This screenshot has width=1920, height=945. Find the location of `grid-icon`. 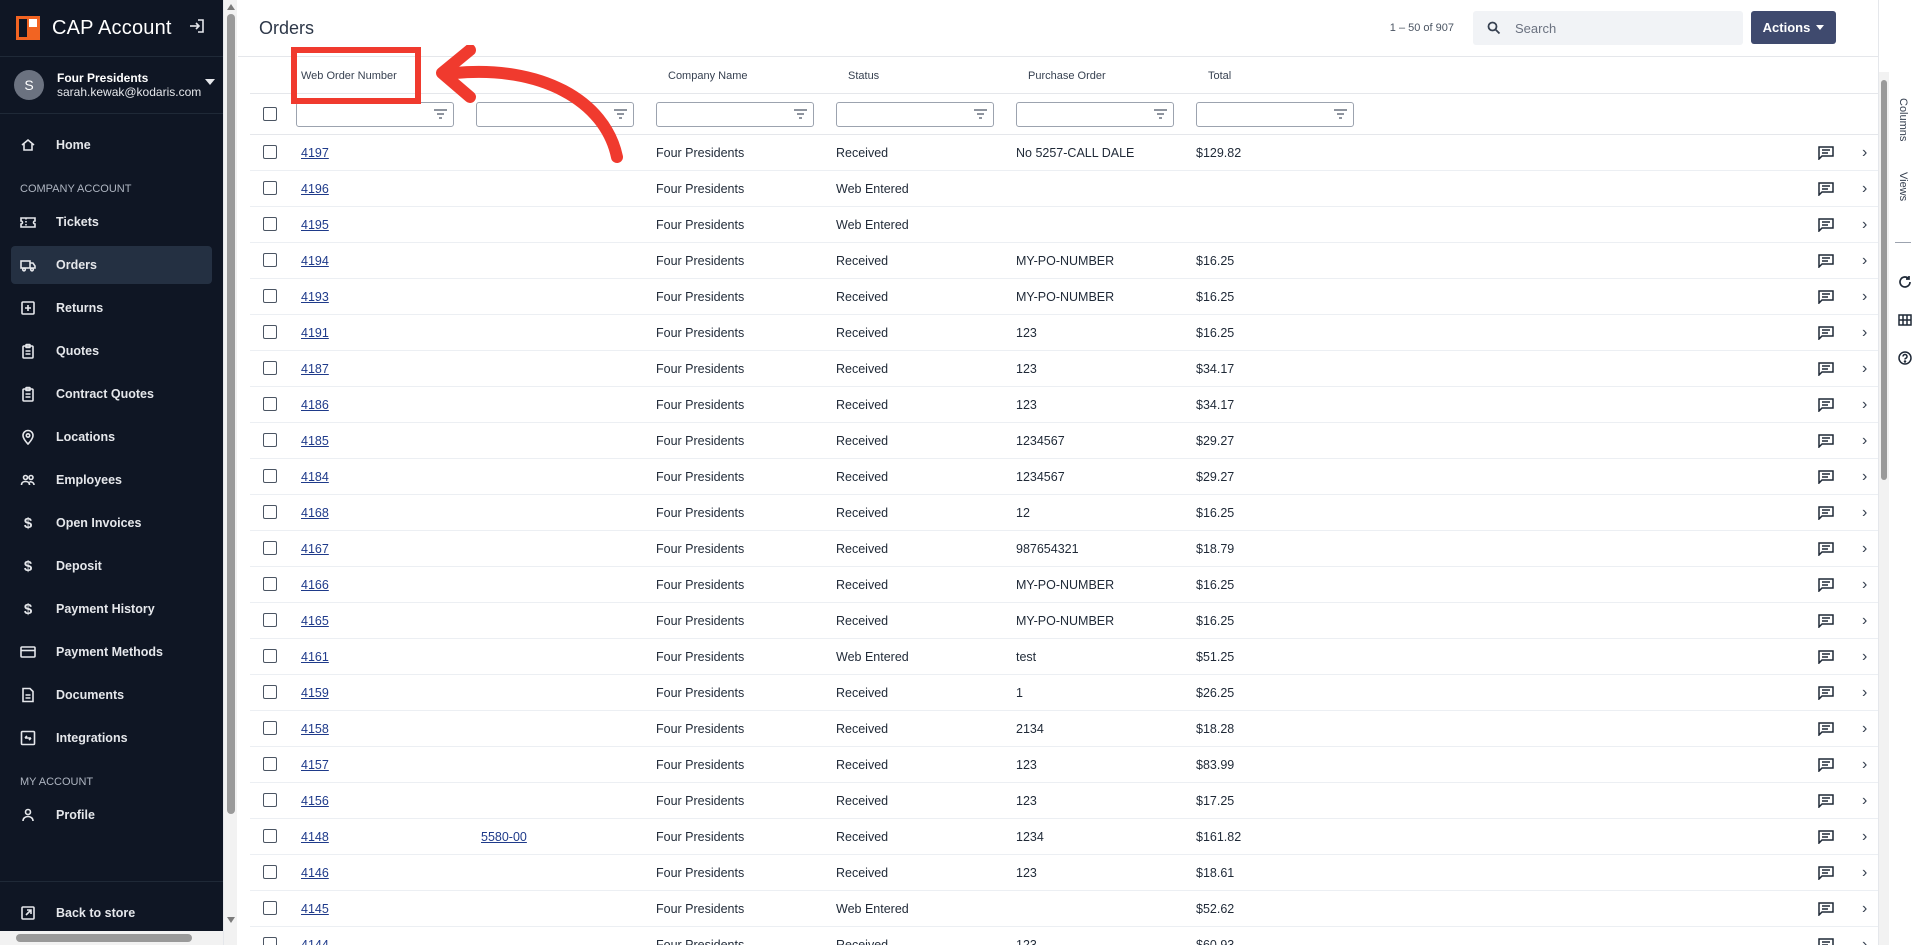

grid-icon is located at coordinates (1905, 321).